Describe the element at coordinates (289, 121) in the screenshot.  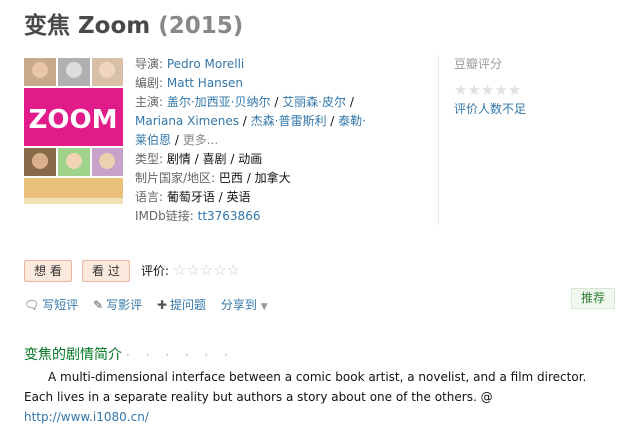
I see `cast-link: 杰森·普雷斯利` at that location.